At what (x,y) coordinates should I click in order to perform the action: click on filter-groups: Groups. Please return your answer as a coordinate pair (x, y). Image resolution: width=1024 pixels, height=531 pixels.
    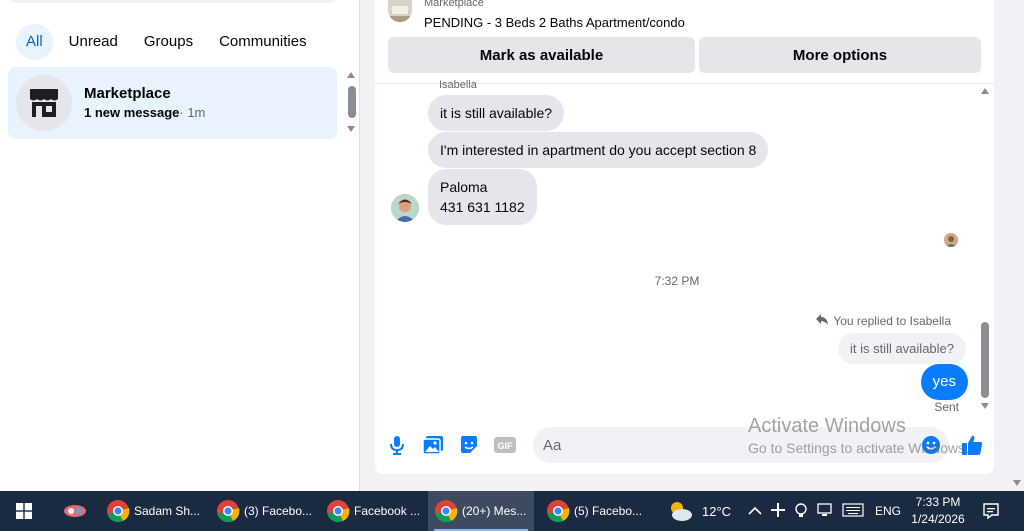
    Looking at the image, I should click on (168, 42).